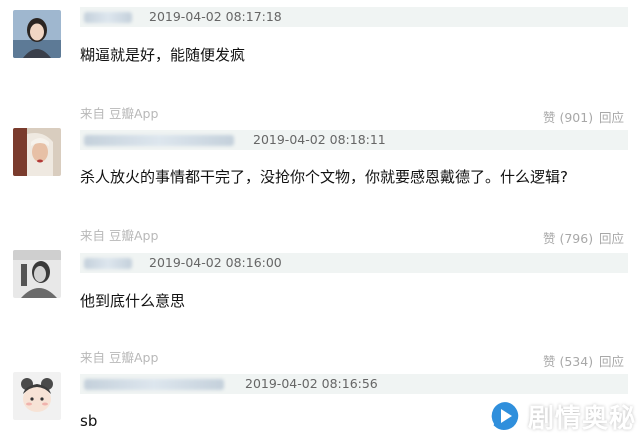 The height and width of the screenshot is (445, 640). I want to click on watermark: 剧情奥秘, so click(562, 416).